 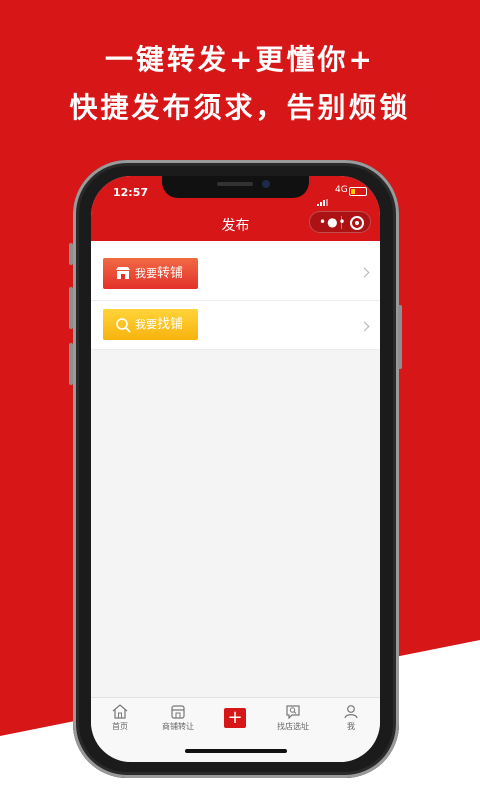 What do you see at coordinates (323, 197) in the screenshot?
I see `signal-icon` at bounding box center [323, 197].